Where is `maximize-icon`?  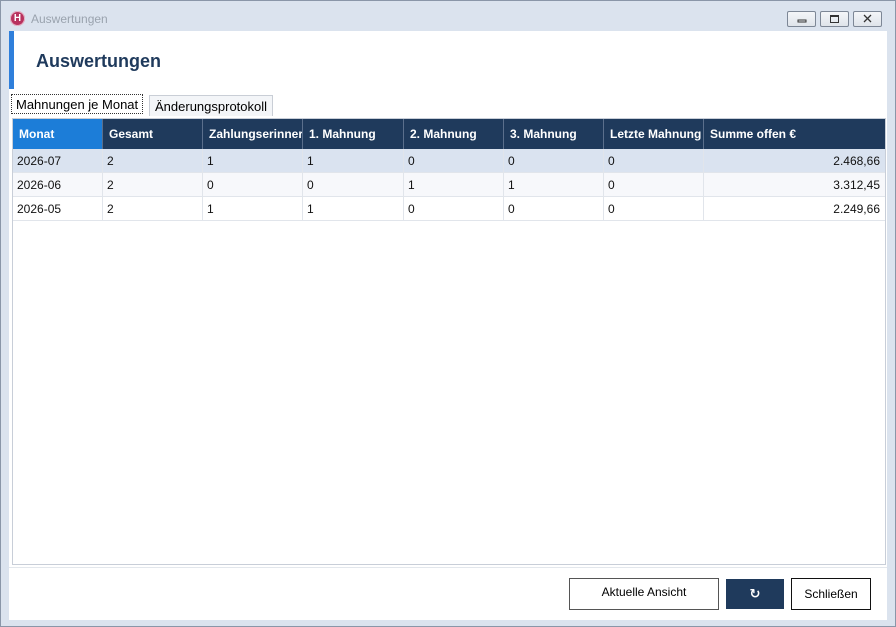
maximize-icon is located at coordinates (834, 19).